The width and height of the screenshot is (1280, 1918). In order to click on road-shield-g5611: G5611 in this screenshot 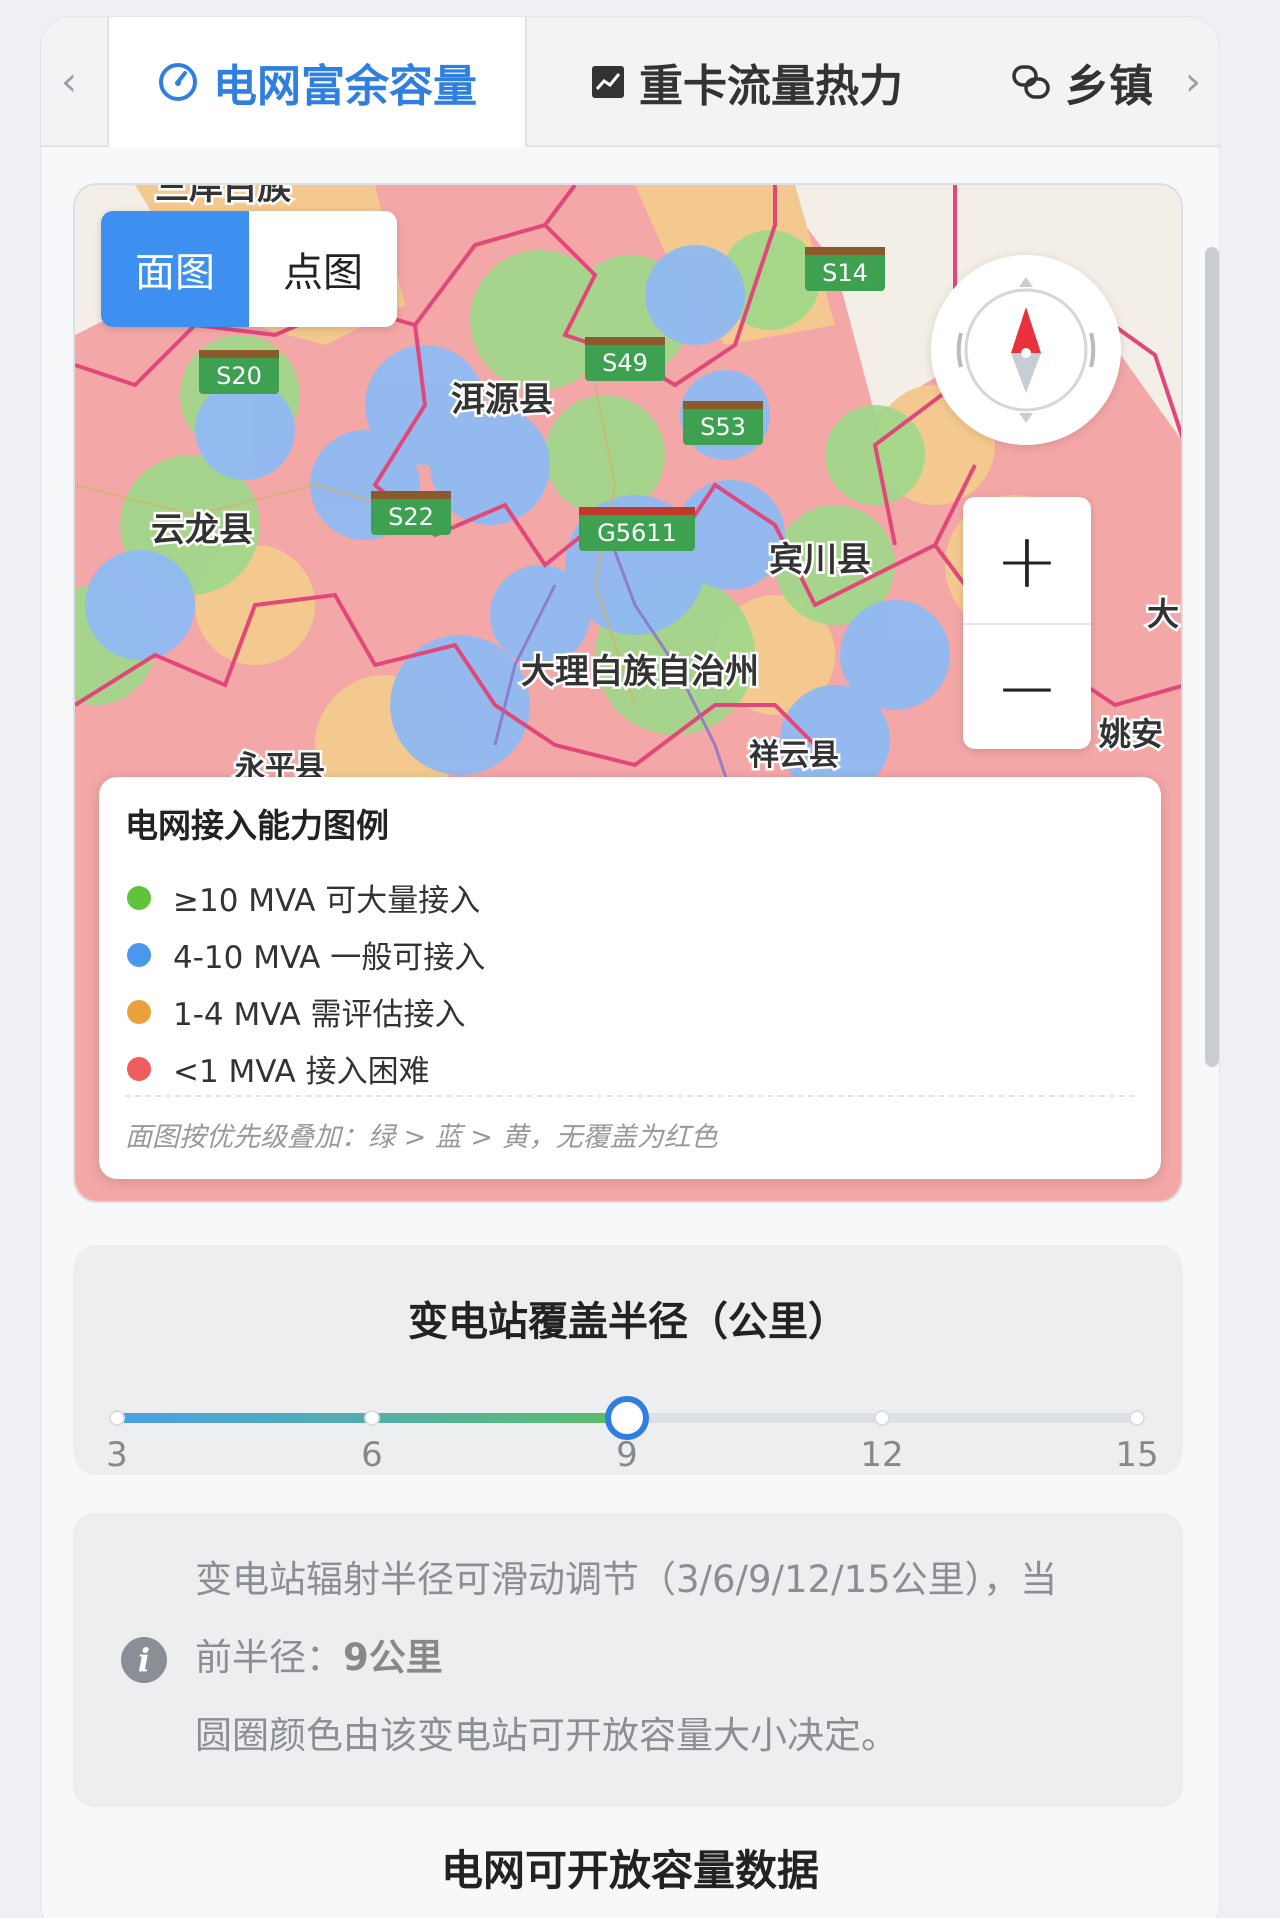, I will do `click(637, 529)`.